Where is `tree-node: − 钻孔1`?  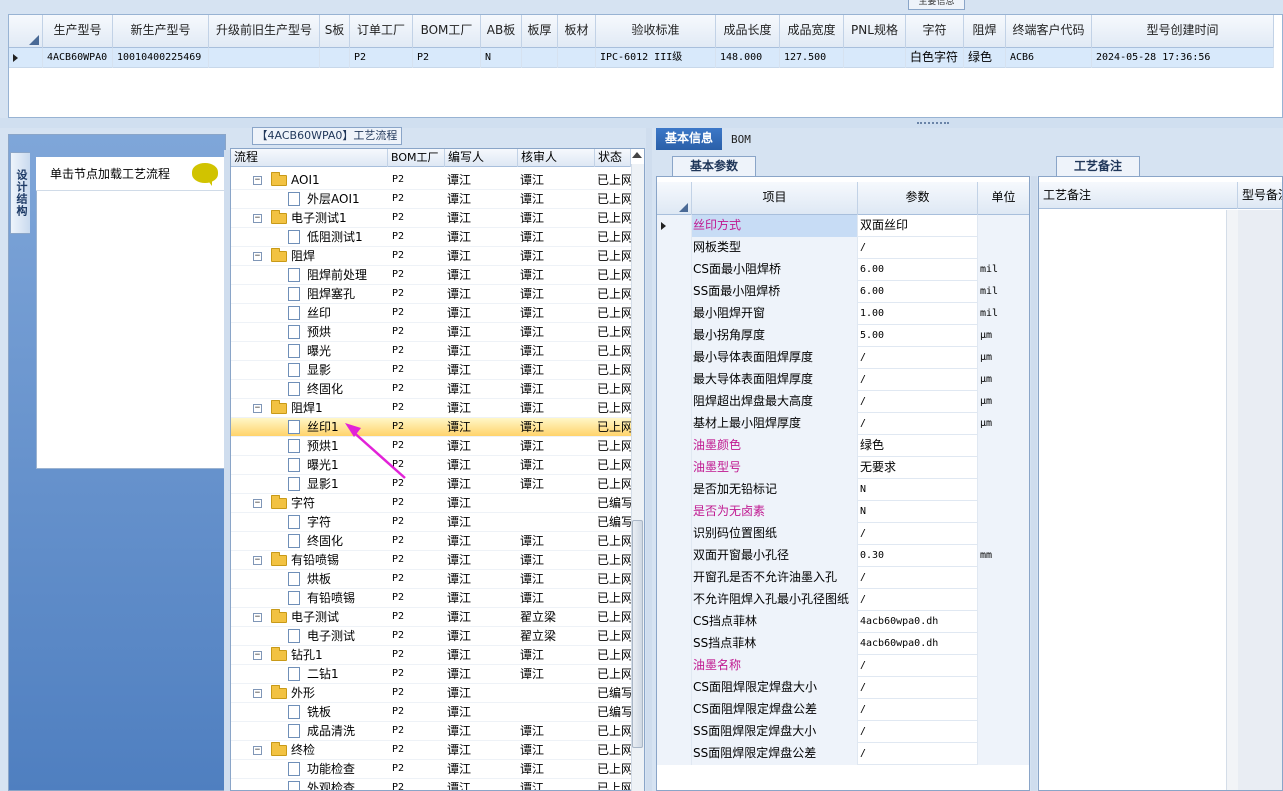 tree-node: − 钻孔1 is located at coordinates (309, 655).